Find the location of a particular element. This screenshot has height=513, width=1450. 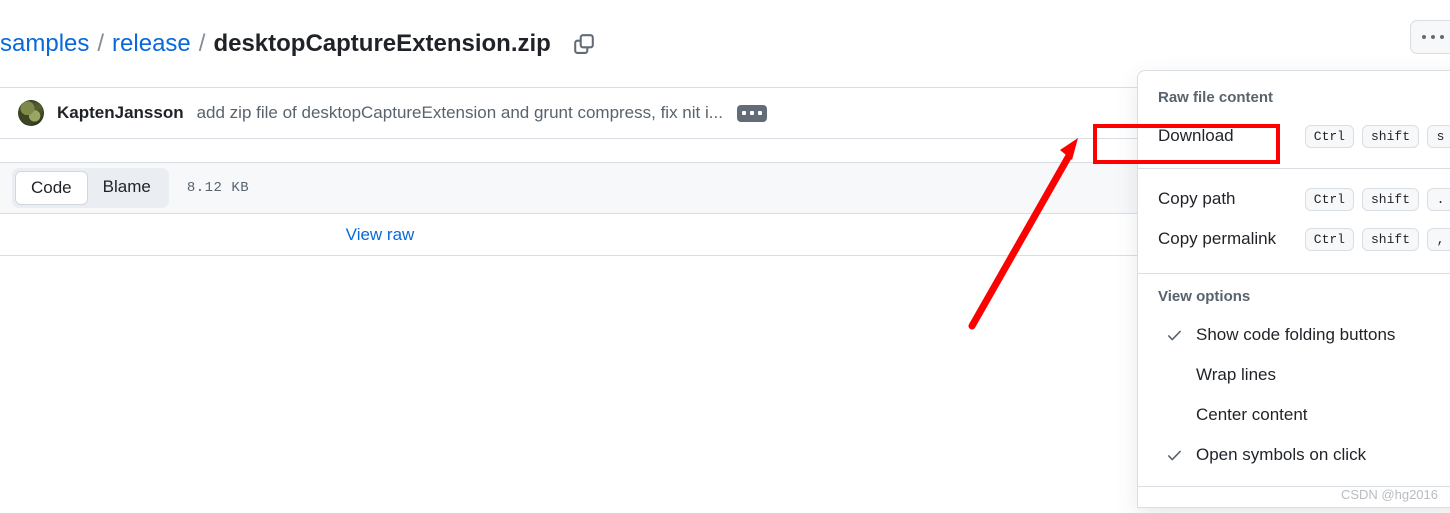

breadcrumb-item-samples: samples is located at coordinates (44, 44).